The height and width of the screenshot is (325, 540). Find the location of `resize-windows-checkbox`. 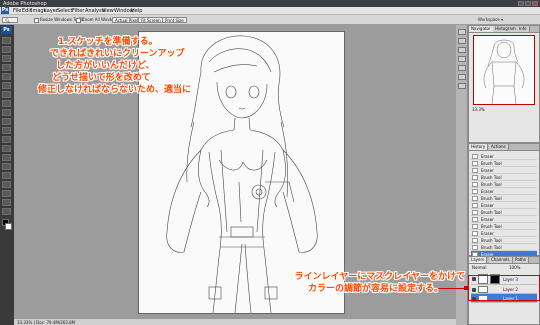

resize-windows-checkbox is located at coordinates (36, 20).